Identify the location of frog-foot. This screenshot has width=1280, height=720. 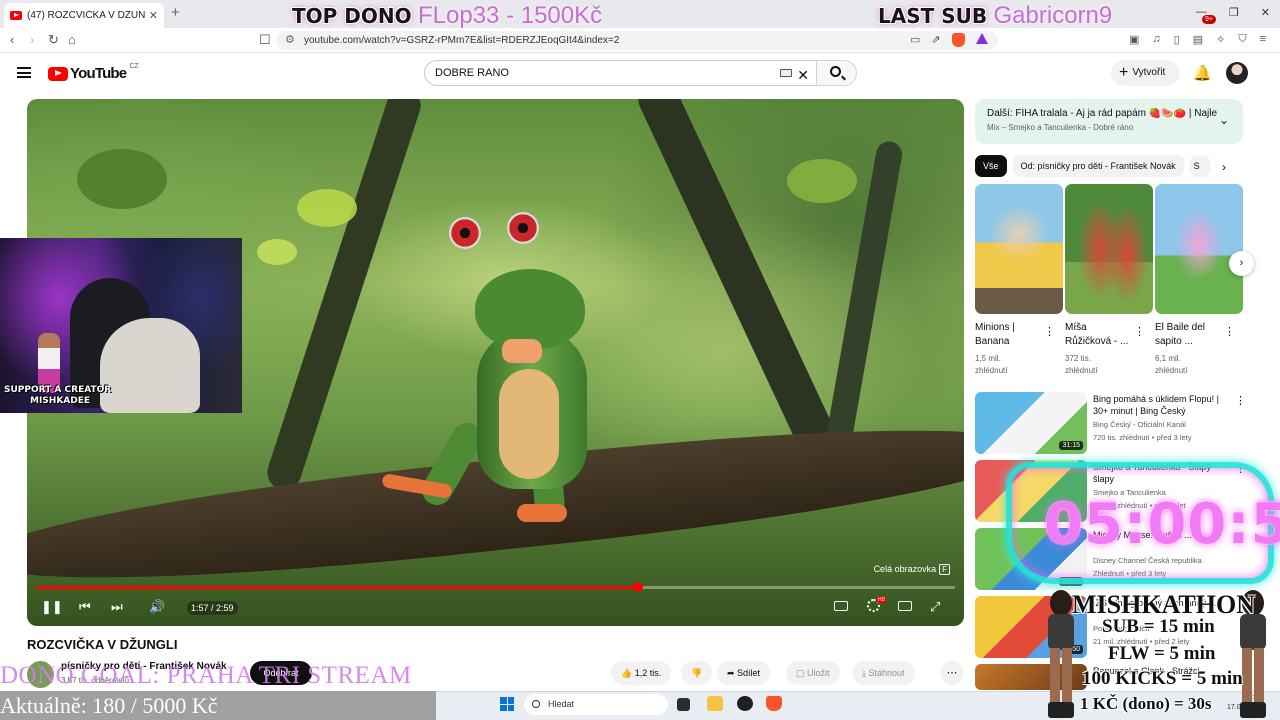
(542, 513).